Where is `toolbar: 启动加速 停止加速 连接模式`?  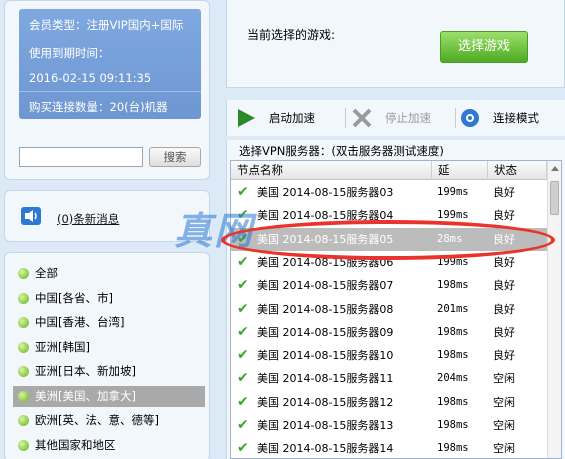 toolbar: 启动加速 停止加速 连接模式 is located at coordinates (395, 118).